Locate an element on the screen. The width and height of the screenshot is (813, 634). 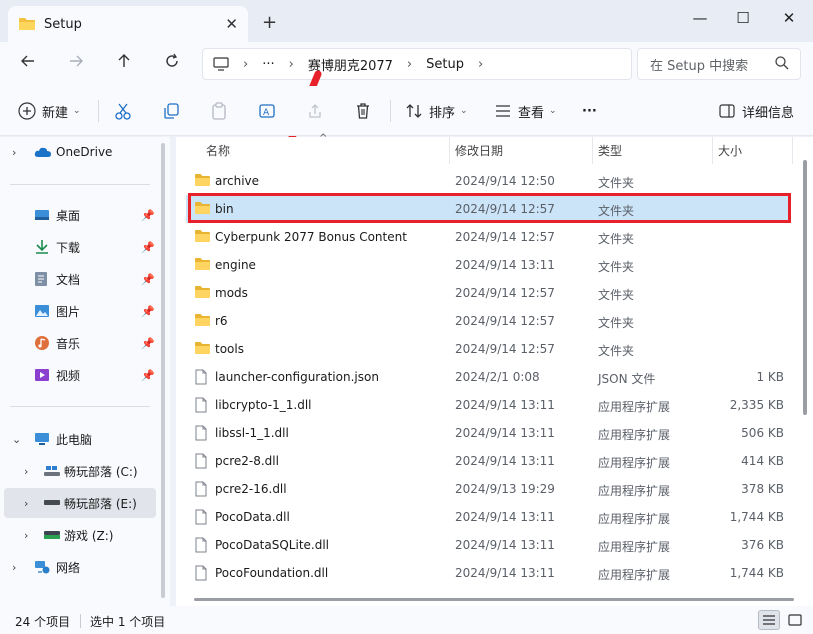
share-button is located at coordinates (315, 111).